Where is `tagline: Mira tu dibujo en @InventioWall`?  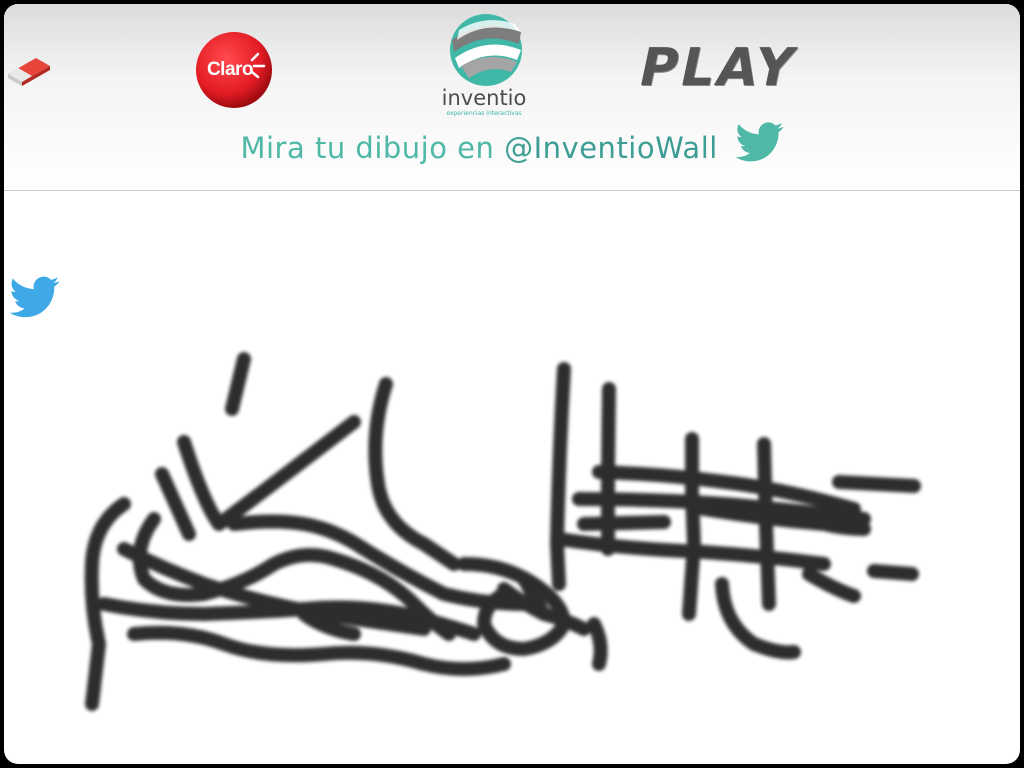 tagline: Mira tu dibujo en @InventioWall is located at coordinates (512, 146).